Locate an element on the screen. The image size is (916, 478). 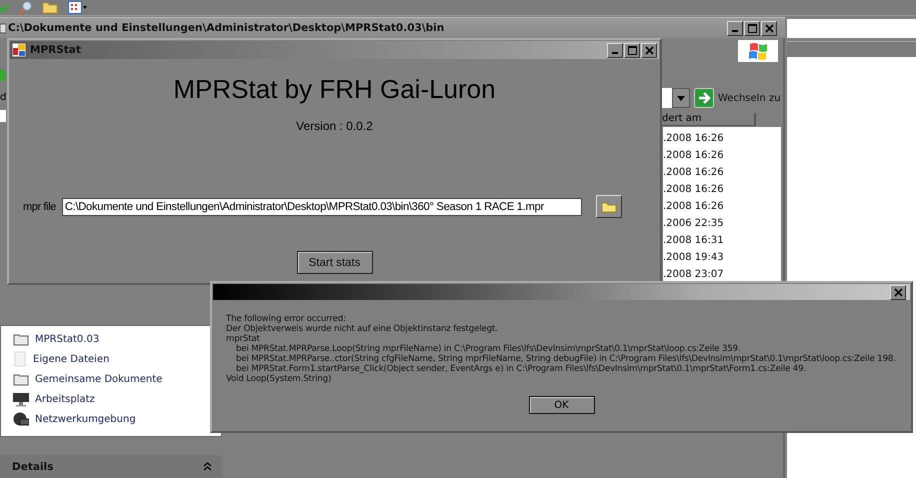
ok-button: OK is located at coordinates (561, 405).